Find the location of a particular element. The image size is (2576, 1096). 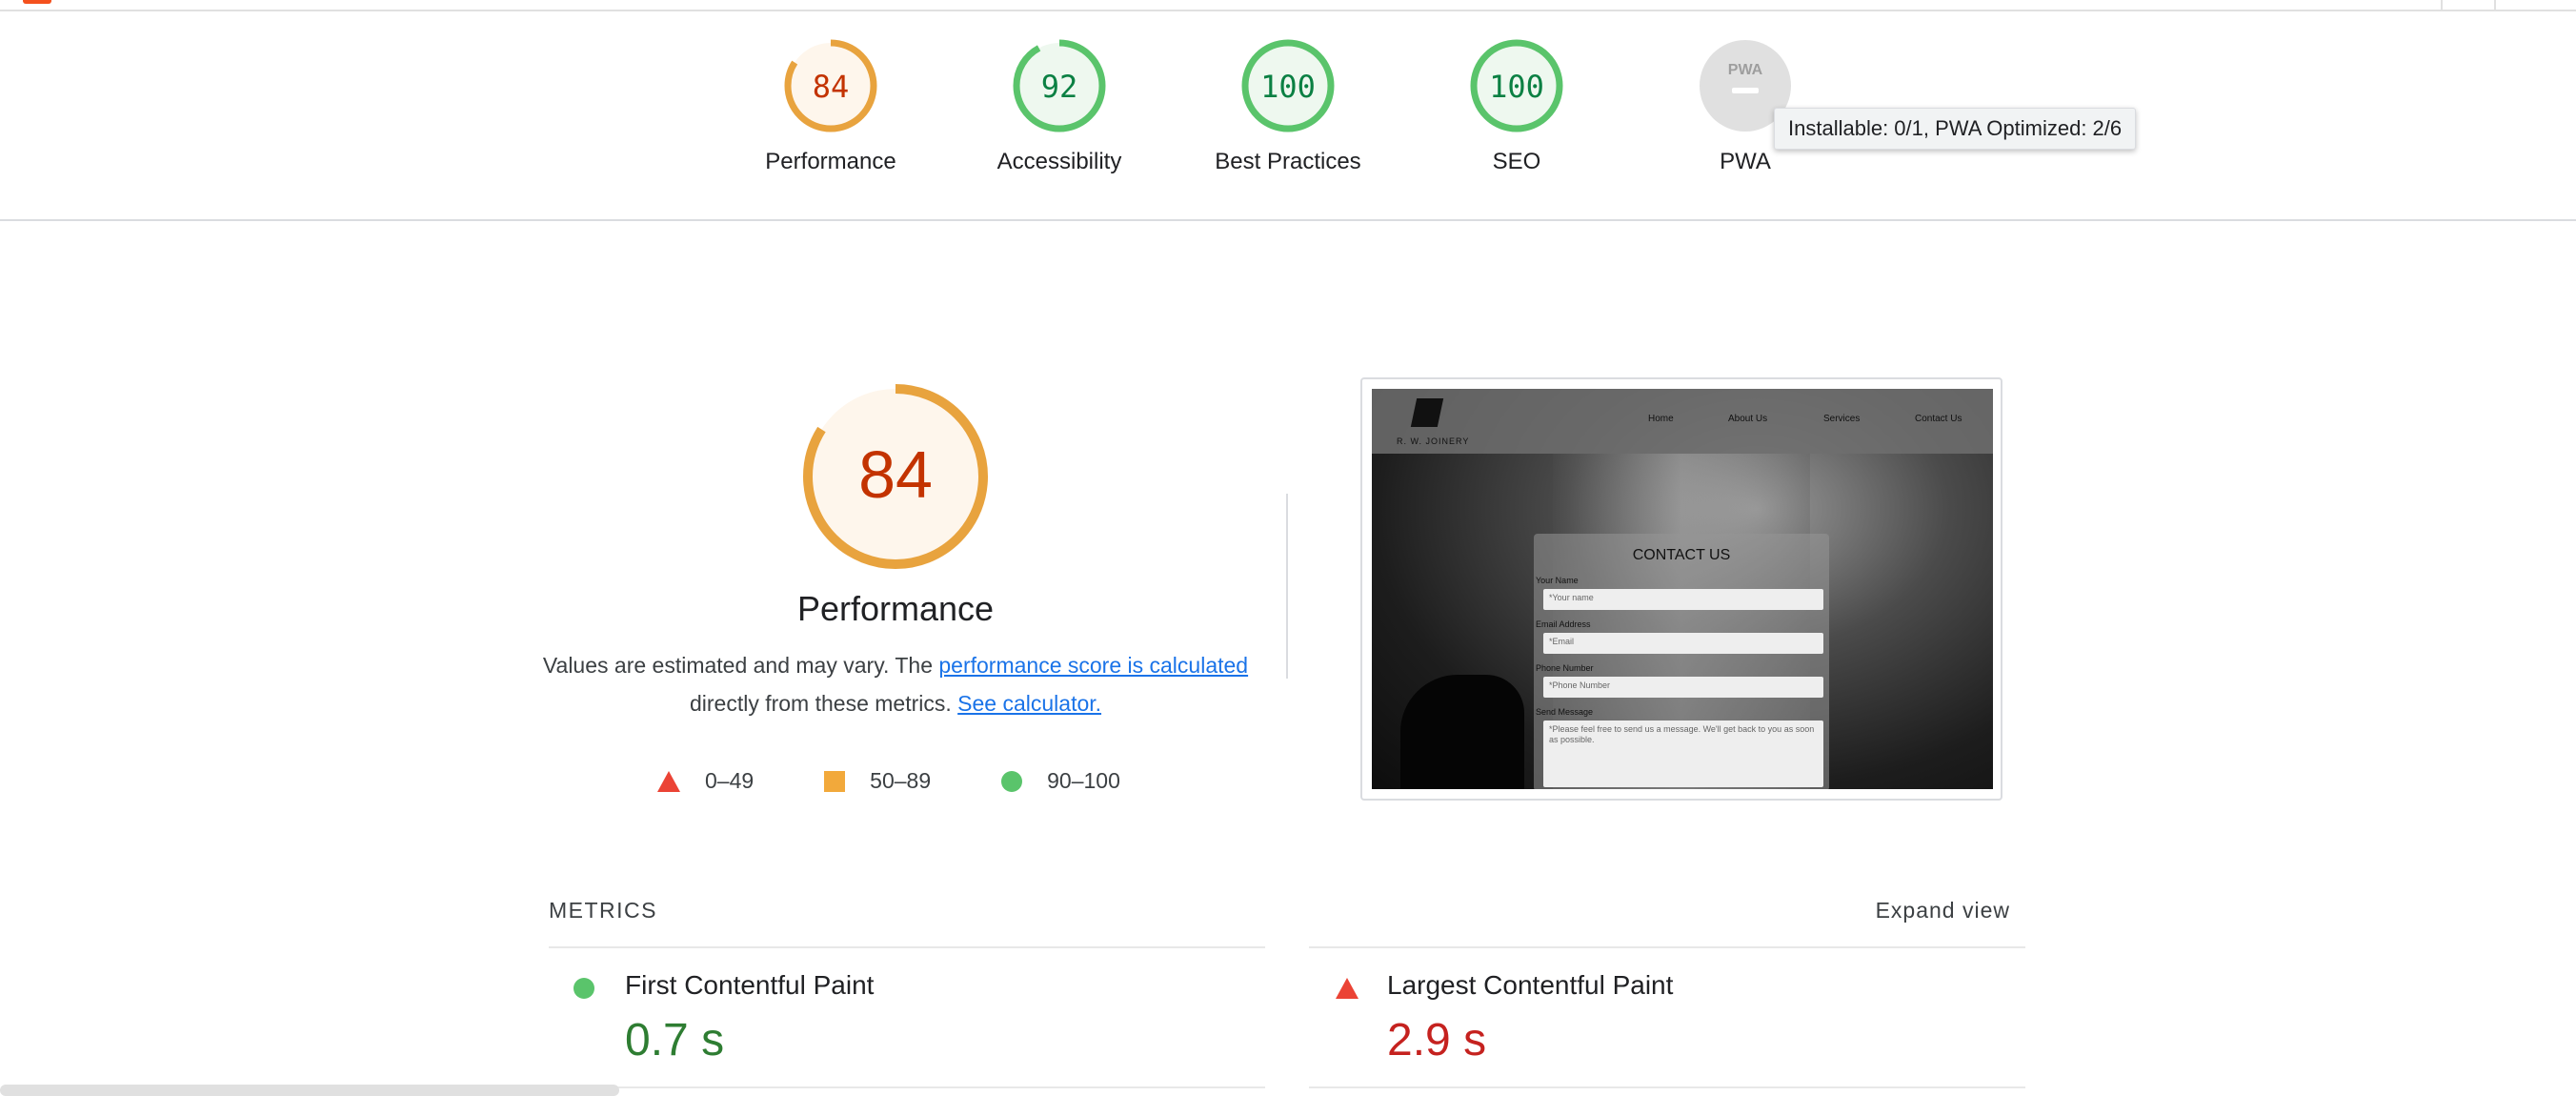

score-calculated-link: performance score is calculated is located at coordinates (1093, 665).